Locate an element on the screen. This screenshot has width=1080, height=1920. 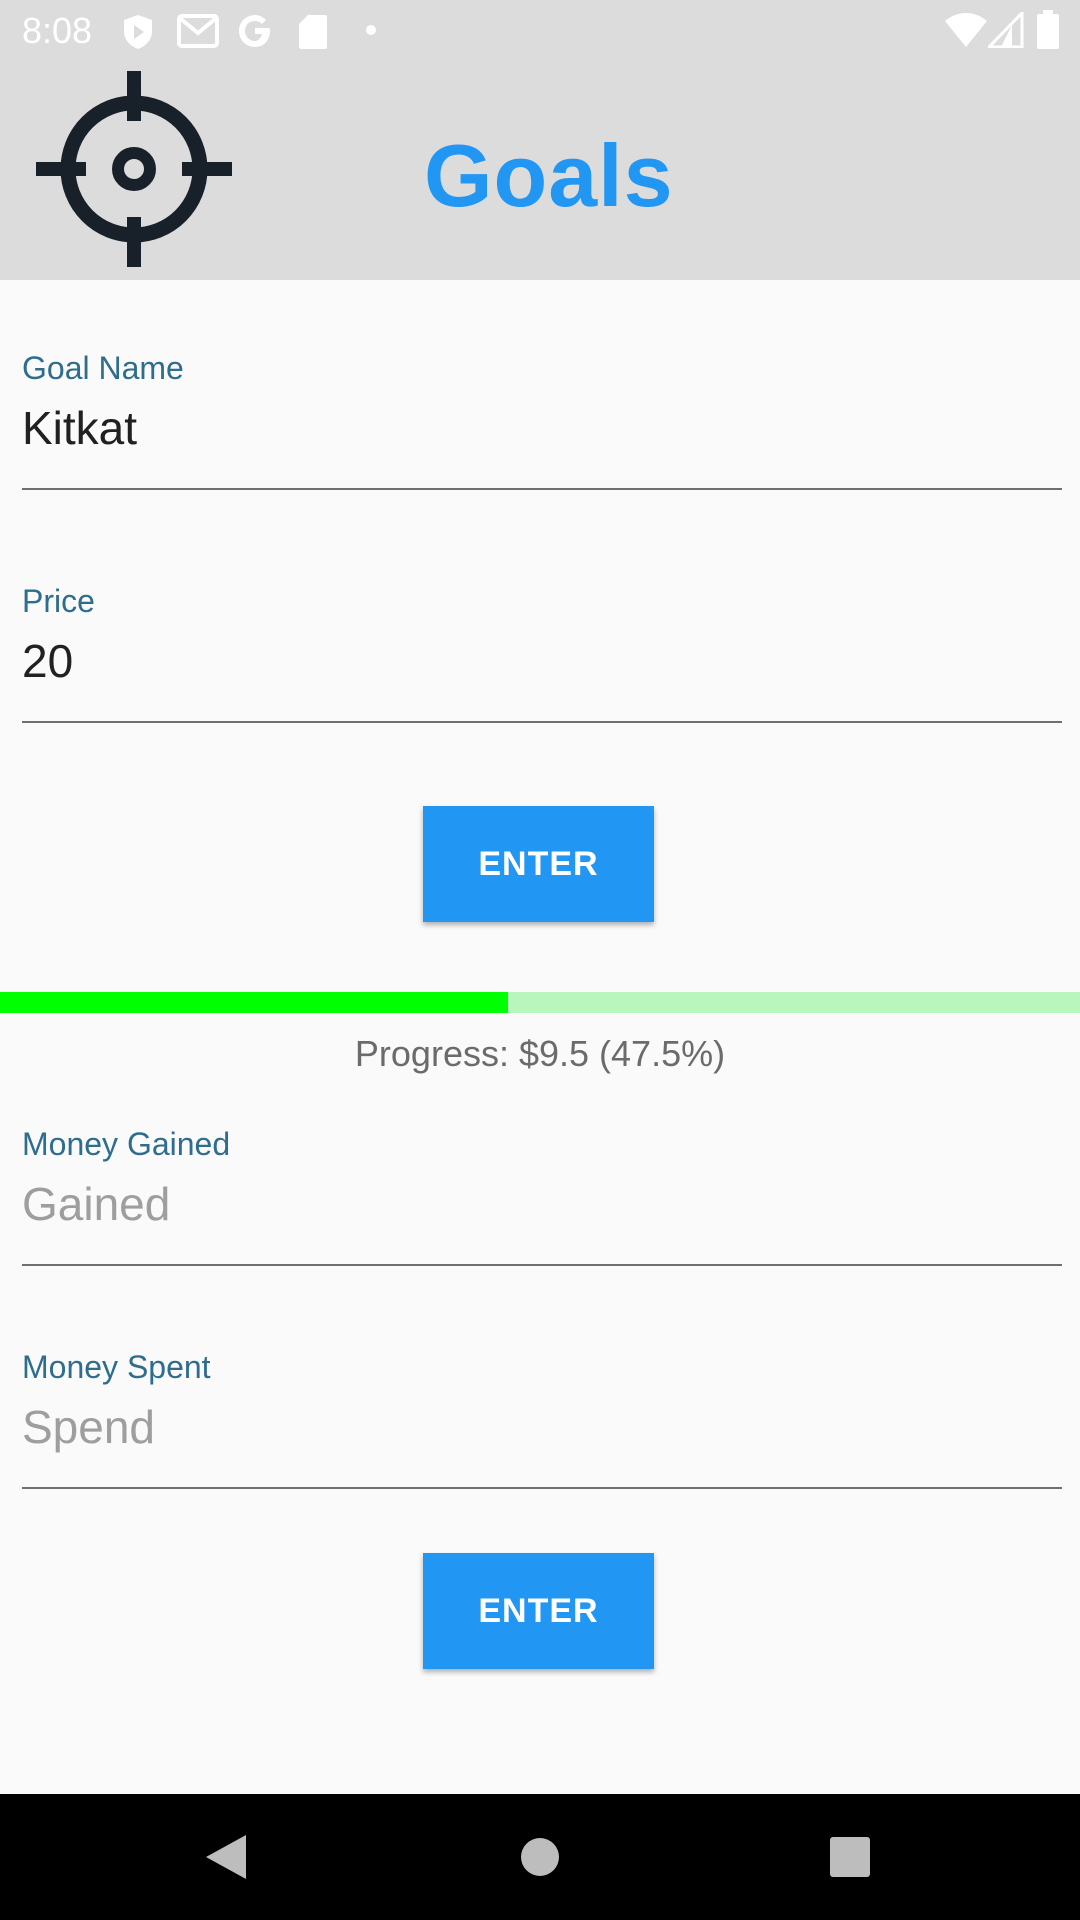
money-spent-underline is located at coordinates (542, 1488).